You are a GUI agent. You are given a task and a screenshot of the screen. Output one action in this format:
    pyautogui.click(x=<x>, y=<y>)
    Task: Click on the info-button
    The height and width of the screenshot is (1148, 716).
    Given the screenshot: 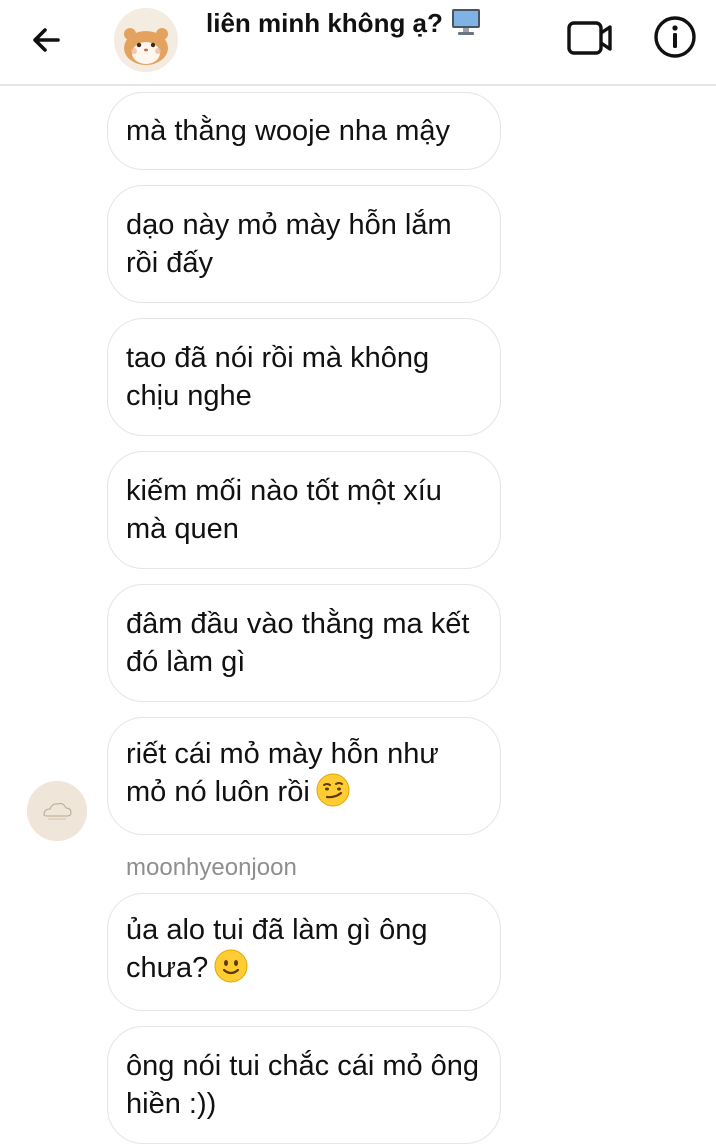 What is the action you would take?
    pyautogui.click(x=675, y=37)
    